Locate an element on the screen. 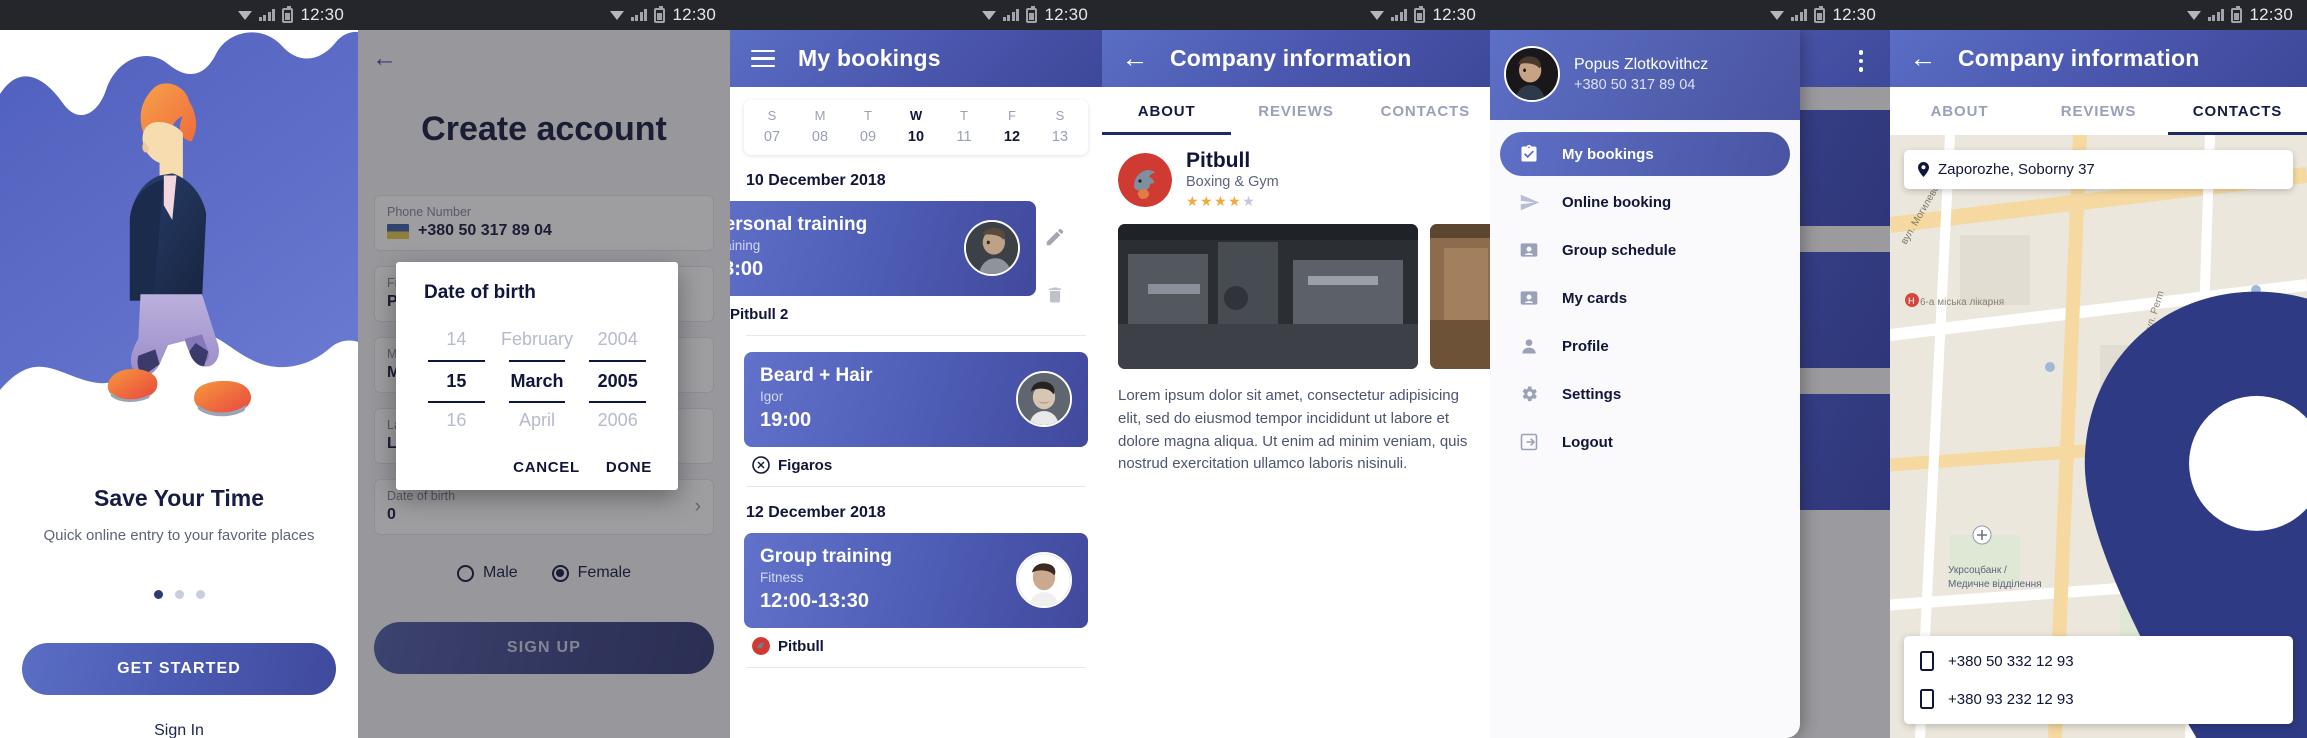 The height and width of the screenshot is (738, 2307). photo-gallery is located at coordinates (1296, 289).